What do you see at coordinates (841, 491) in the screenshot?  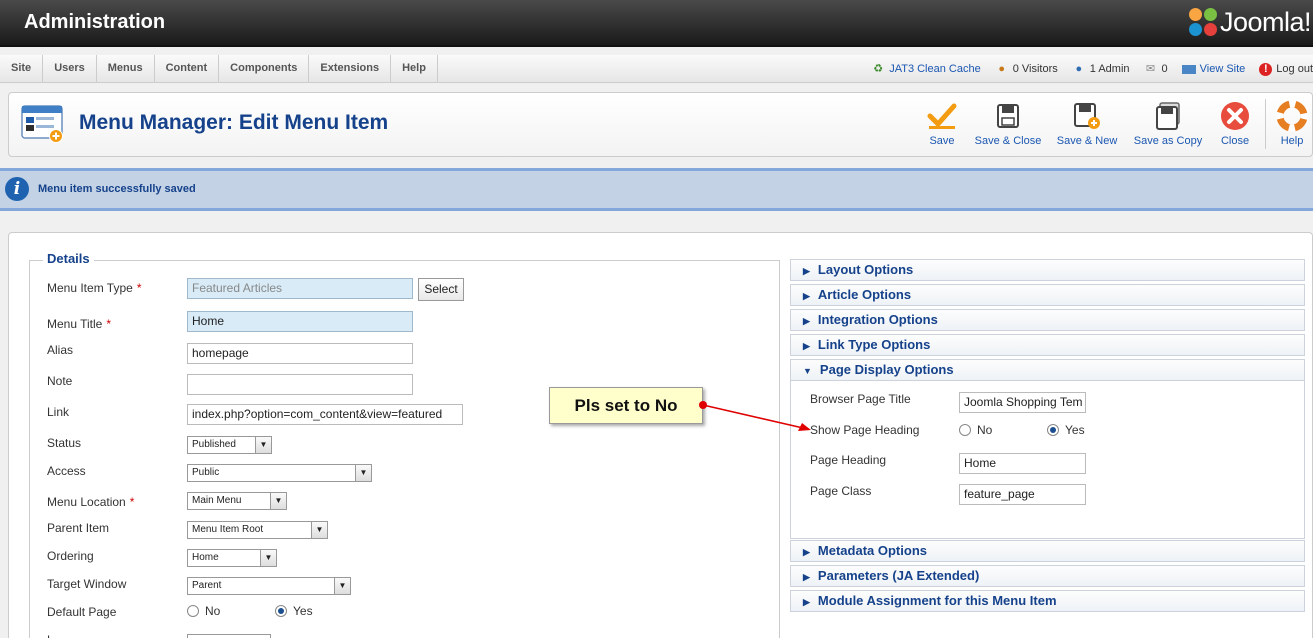 I see `page-class-label: Page Class` at bounding box center [841, 491].